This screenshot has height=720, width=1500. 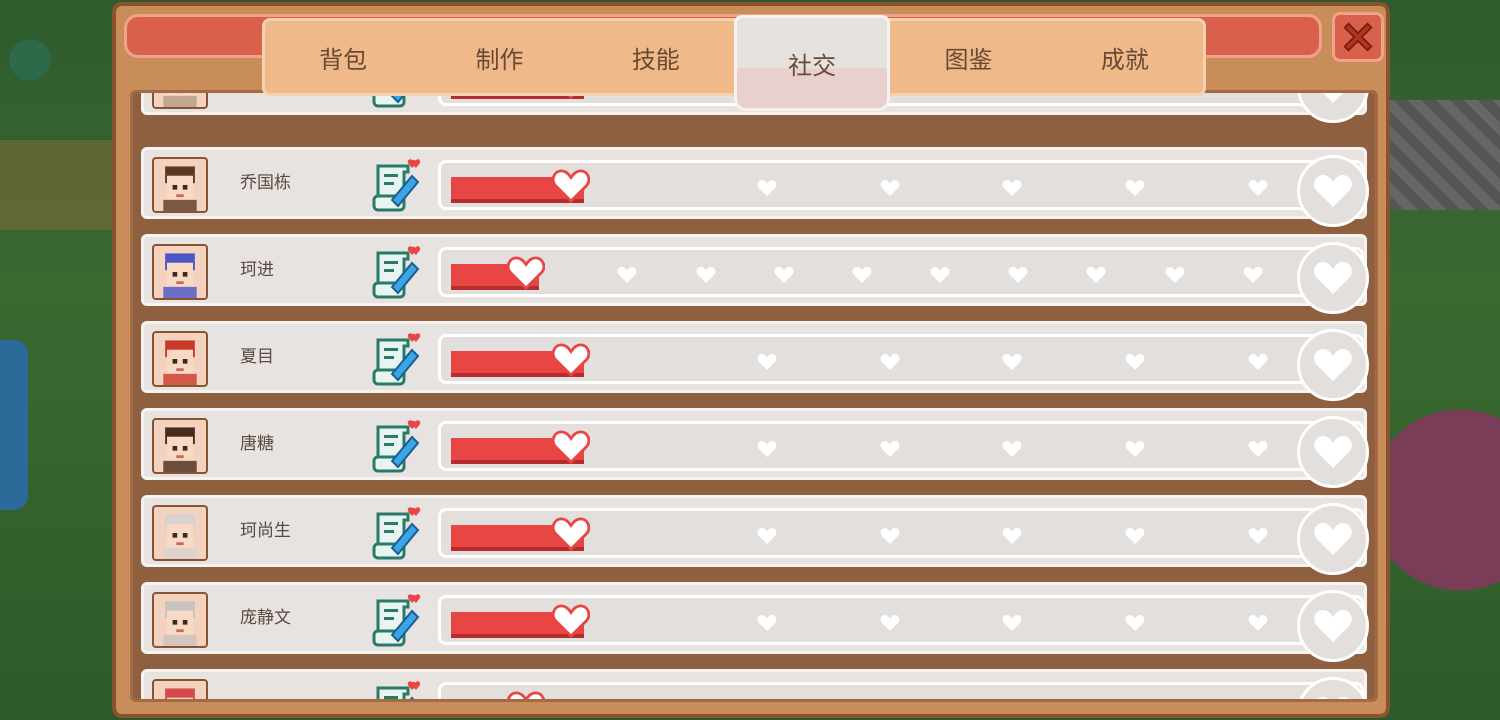 I want to click on npc-row: 珂尚生, so click(x=755, y=535).